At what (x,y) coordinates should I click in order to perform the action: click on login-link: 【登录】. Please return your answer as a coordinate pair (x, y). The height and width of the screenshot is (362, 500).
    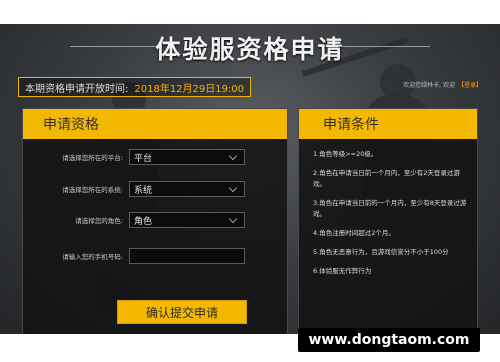
    Looking at the image, I should click on (470, 84).